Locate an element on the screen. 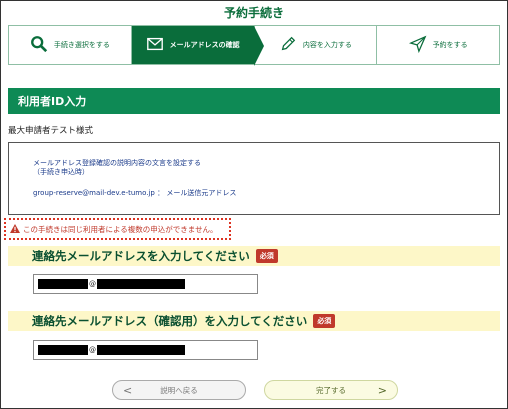  form-name: 最大申請者テスト様式 is located at coordinates (51, 131).